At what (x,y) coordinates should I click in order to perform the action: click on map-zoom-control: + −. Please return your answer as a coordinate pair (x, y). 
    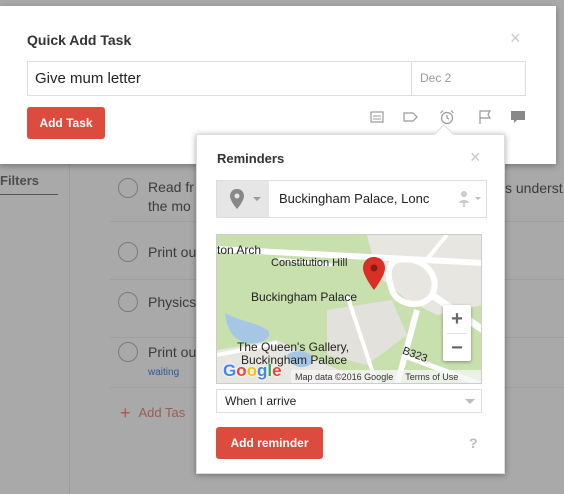
    Looking at the image, I should click on (457, 333).